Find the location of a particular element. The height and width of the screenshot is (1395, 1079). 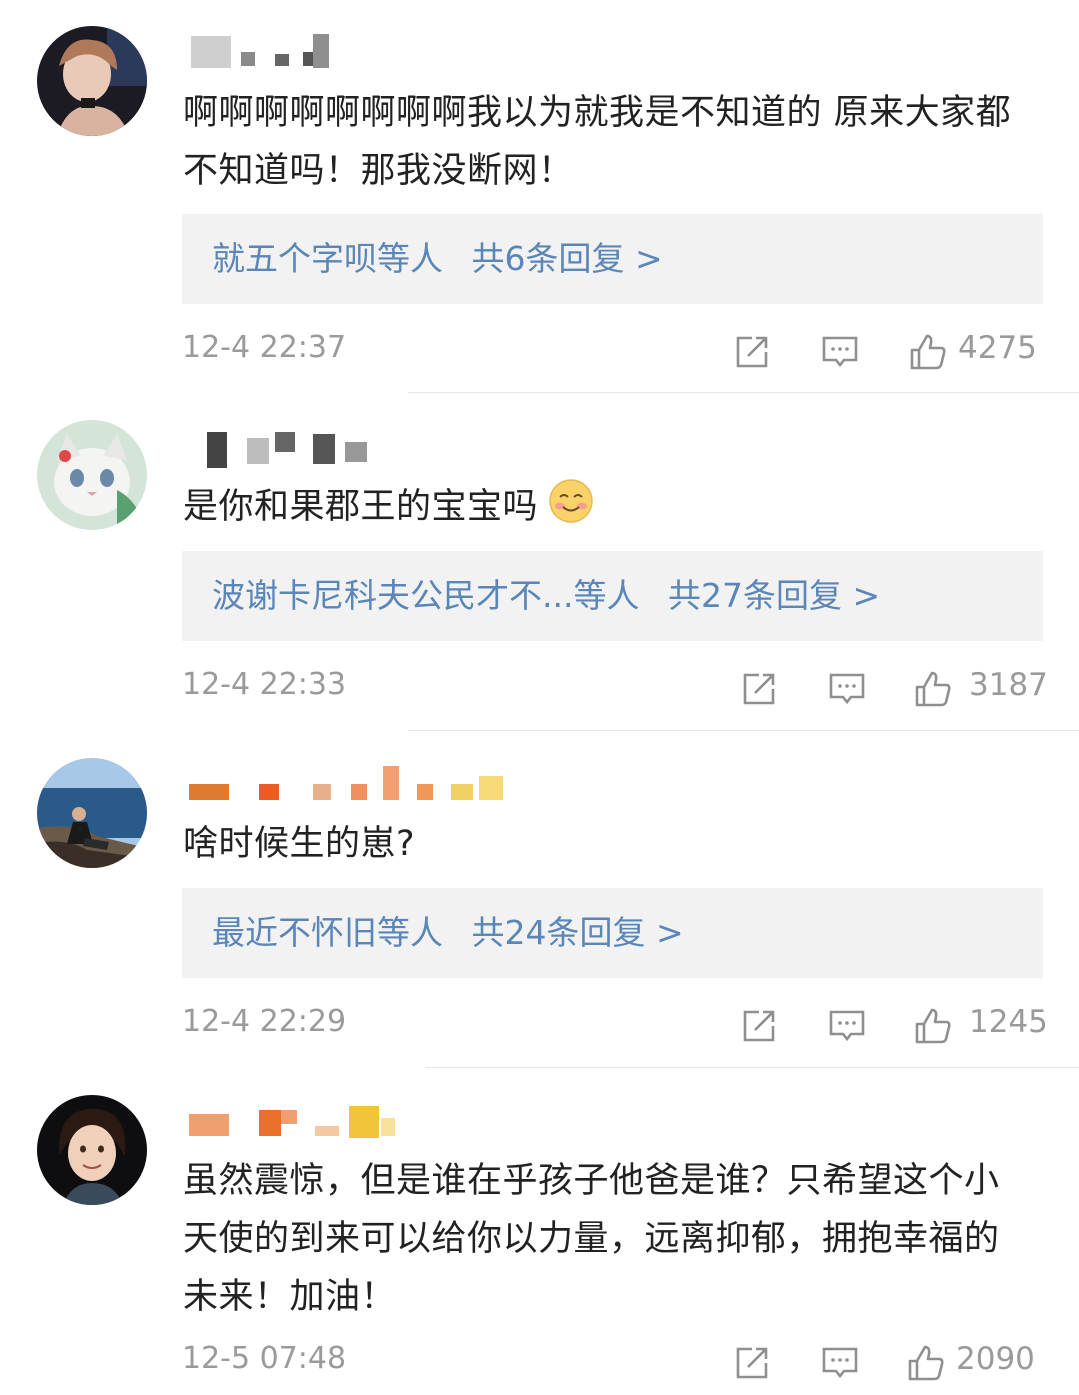

reply-authors: 最近不怀旧等人 is located at coordinates (327, 932).